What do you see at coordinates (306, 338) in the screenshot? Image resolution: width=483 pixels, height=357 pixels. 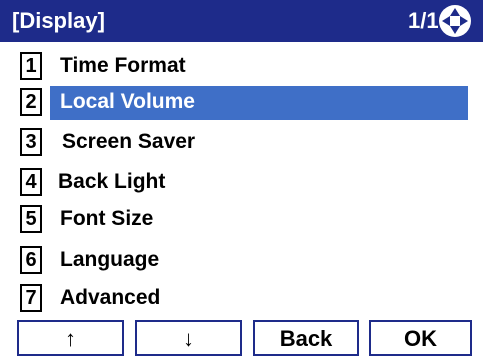 I see `softkey-back-button: Back` at bounding box center [306, 338].